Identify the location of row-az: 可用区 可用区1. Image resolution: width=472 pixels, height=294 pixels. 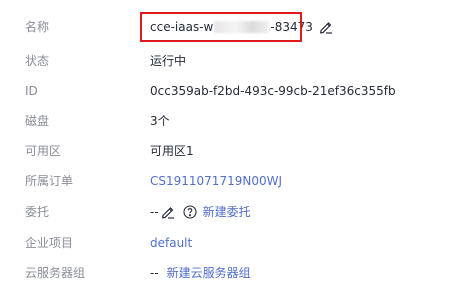
(236, 151).